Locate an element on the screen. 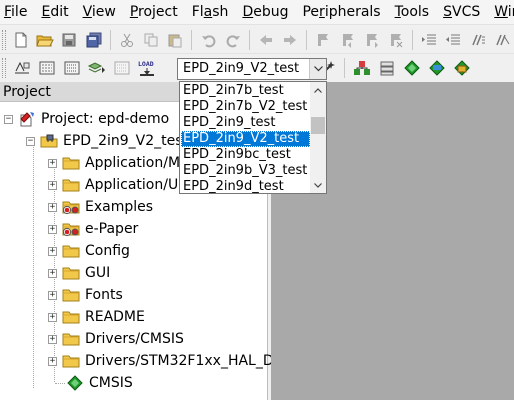  menu-mnemonic: W is located at coordinates (501, 12).